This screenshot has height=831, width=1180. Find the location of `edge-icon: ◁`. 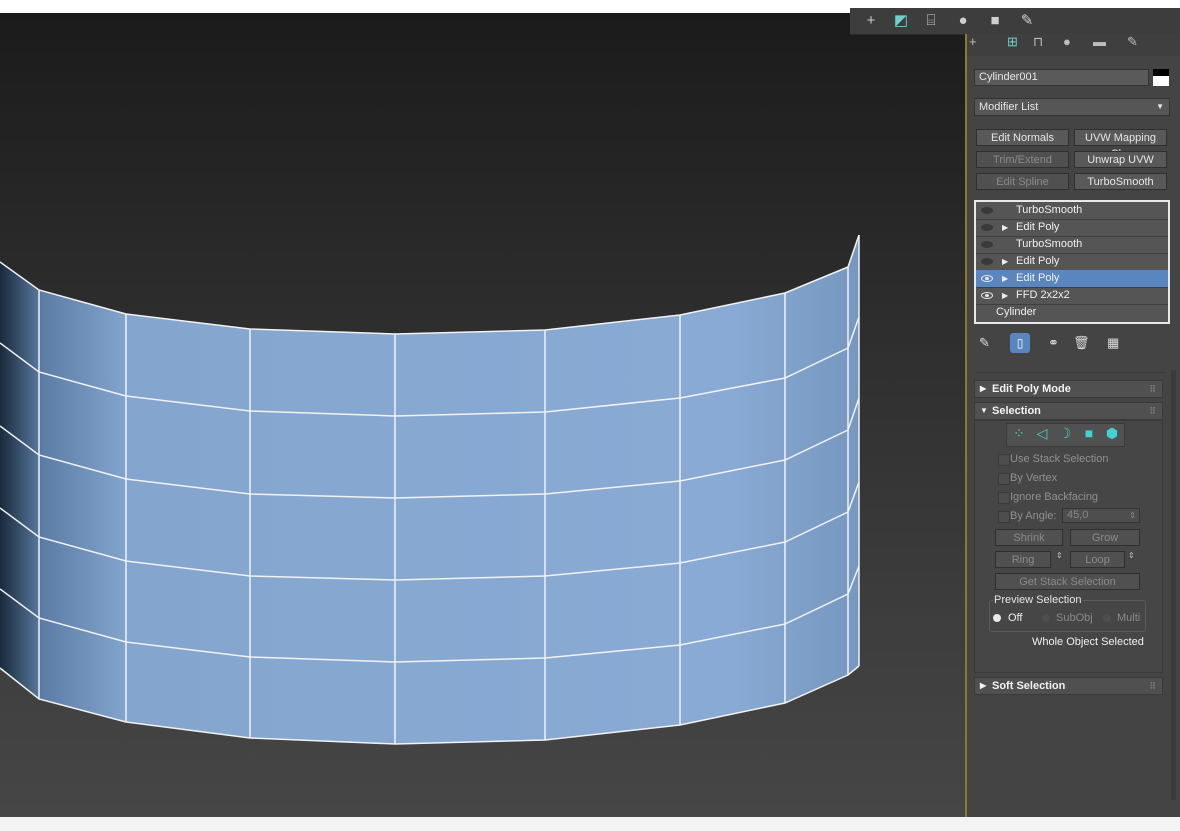

edge-icon: ◁ is located at coordinates (1042, 433).